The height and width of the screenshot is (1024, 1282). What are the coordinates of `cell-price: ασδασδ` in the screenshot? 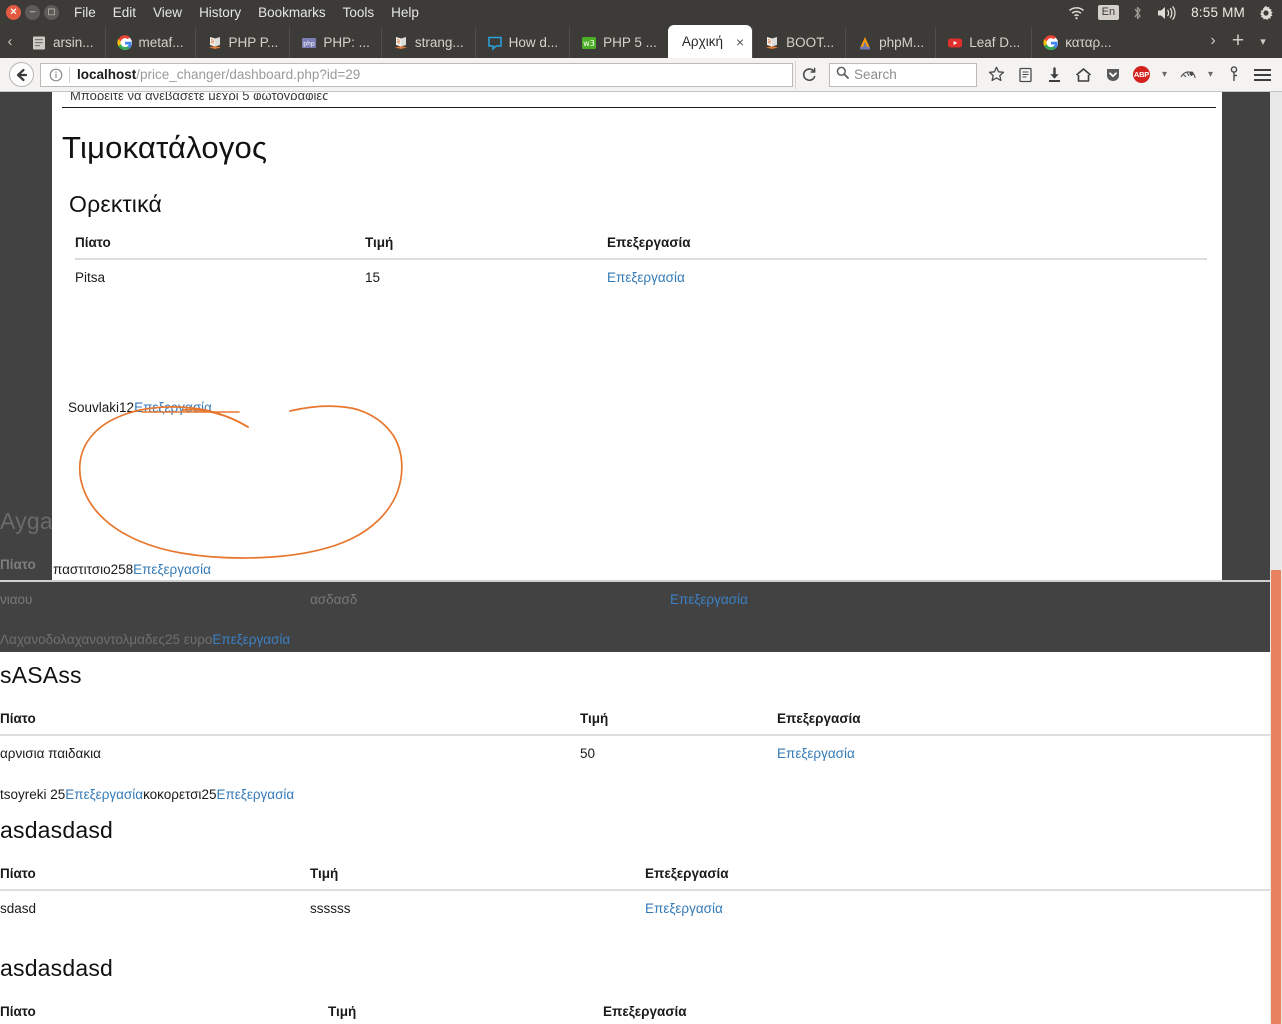 It's located at (334, 599).